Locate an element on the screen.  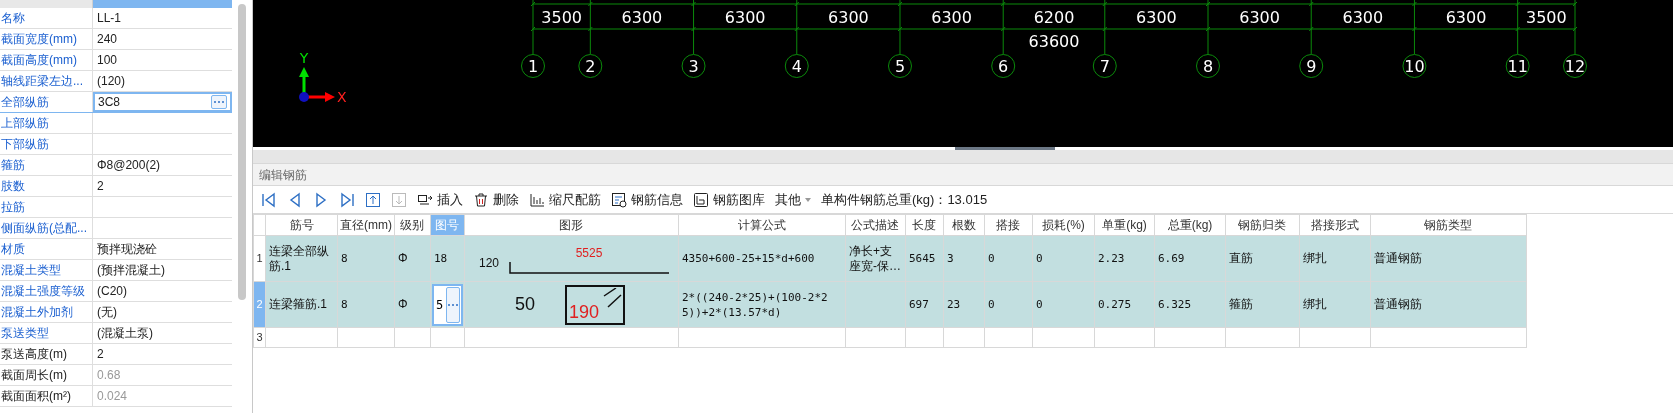
dimension-text: 3500 is located at coordinates (562, 17).